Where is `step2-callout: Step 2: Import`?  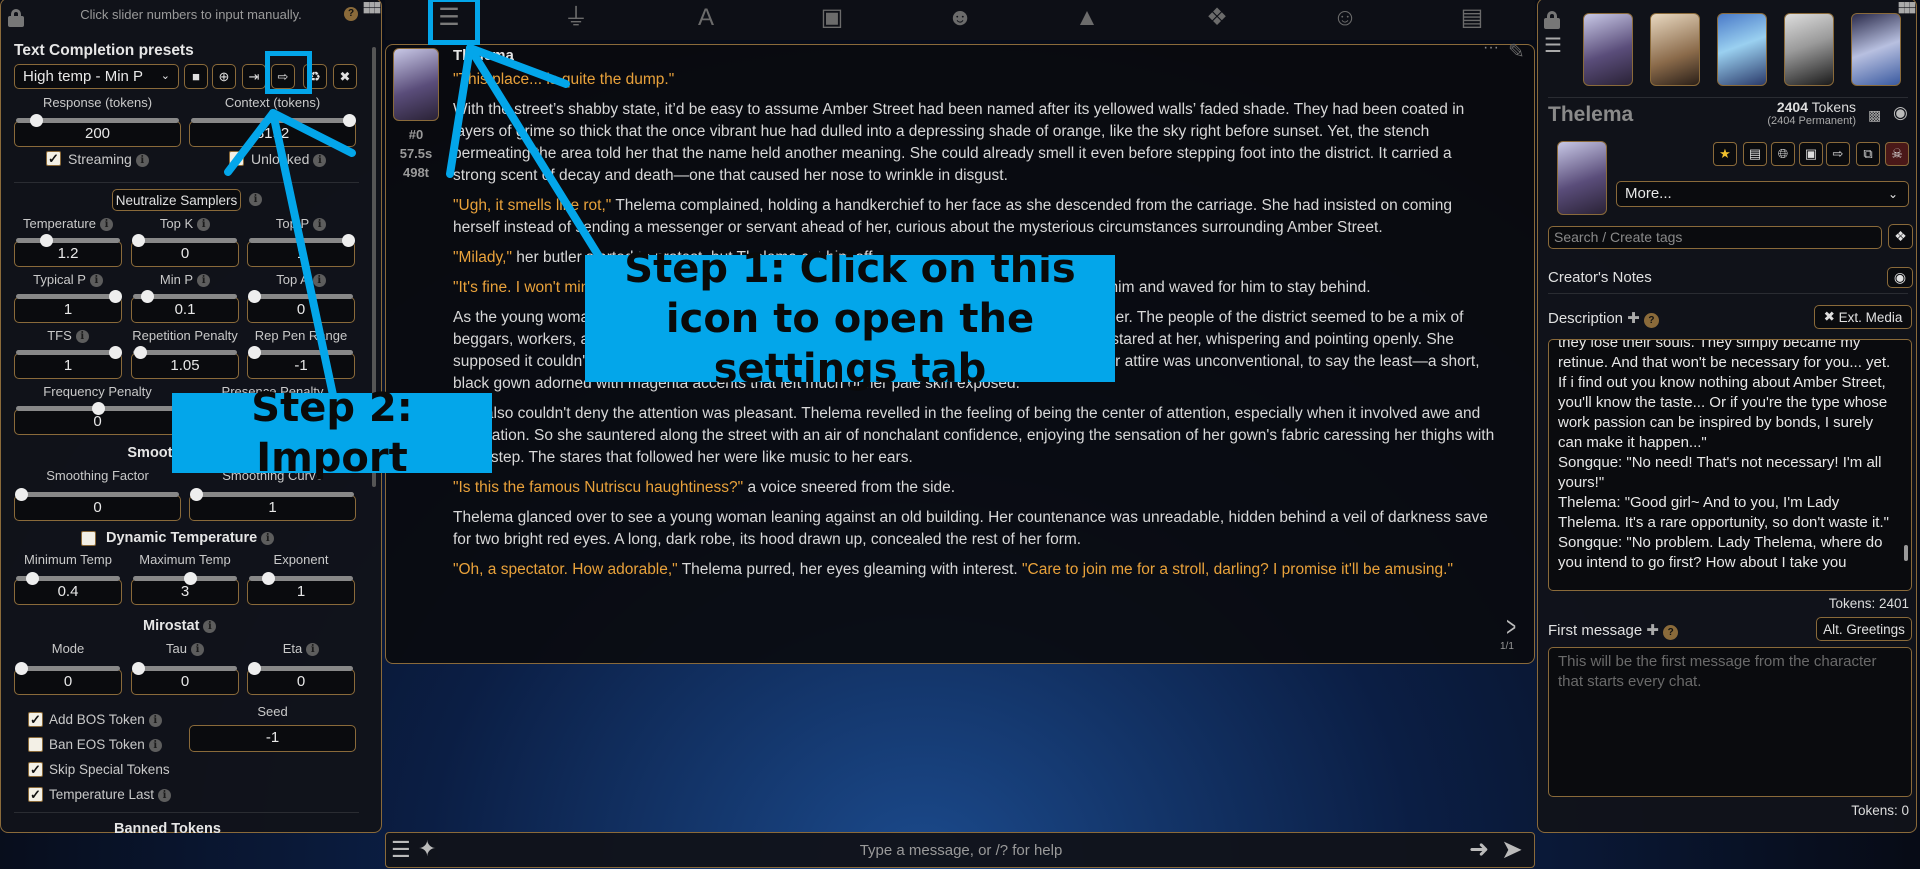 step2-callout: Step 2: Import is located at coordinates (332, 433).